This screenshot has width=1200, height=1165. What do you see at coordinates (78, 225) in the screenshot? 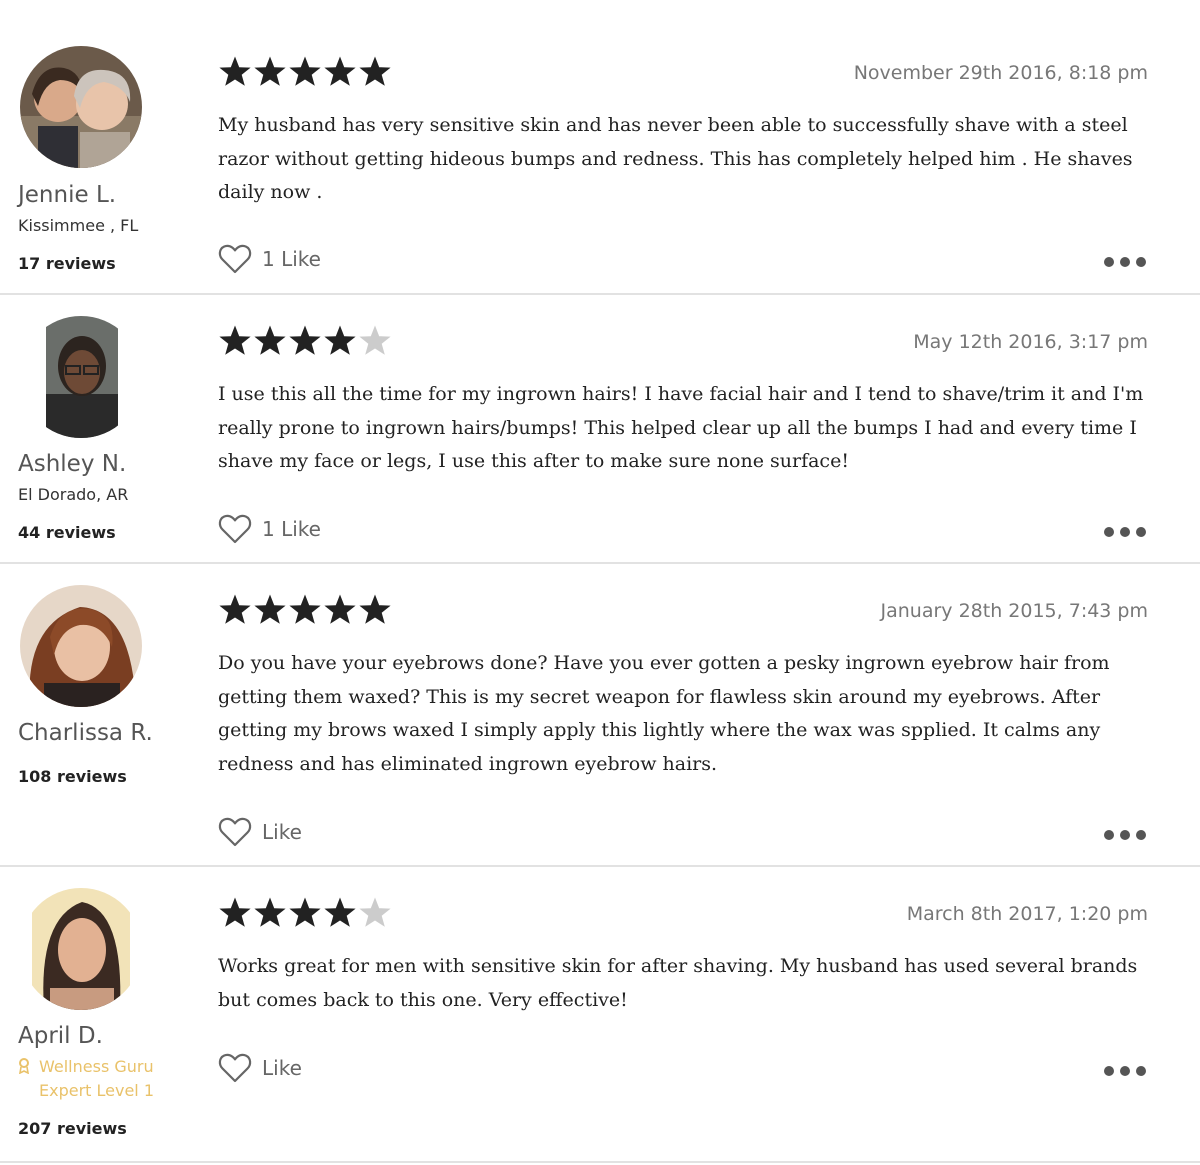
I see `reviewer-location: Kissimmee , FL` at bounding box center [78, 225].